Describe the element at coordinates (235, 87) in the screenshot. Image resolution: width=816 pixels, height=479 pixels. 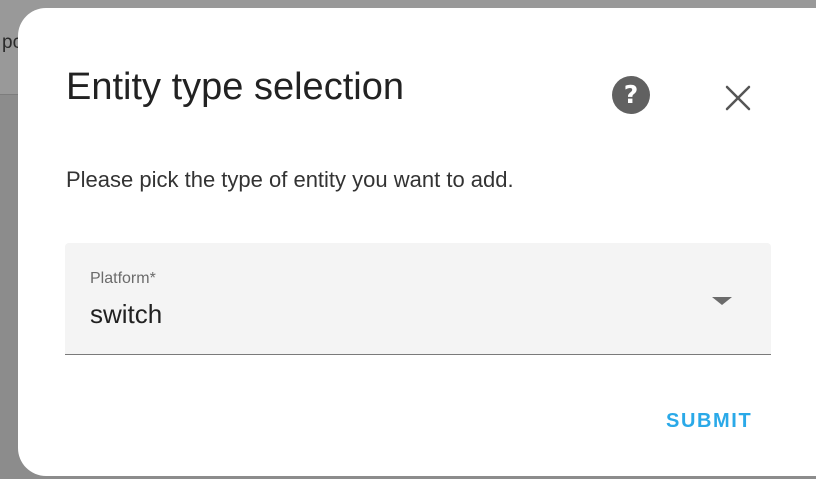
I see `dialog-title: Entity type selection` at that location.